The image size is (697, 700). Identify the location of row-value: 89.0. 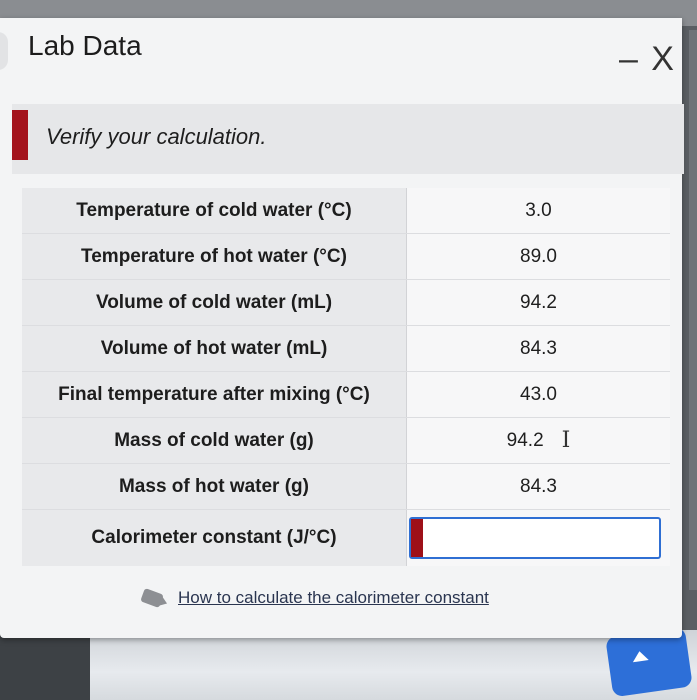
(538, 256).